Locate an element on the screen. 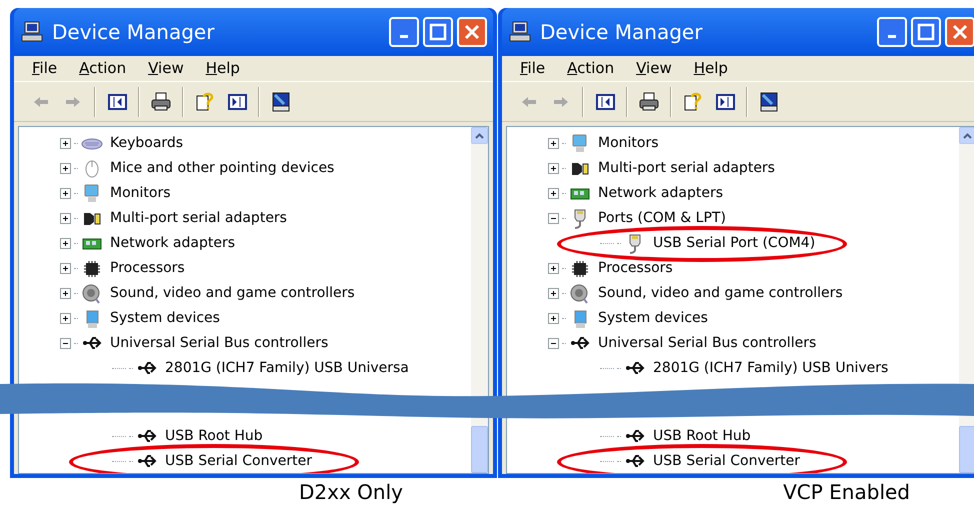 Image resolution: width=974 pixels, height=506 pixels. tree-item: Keyboards is located at coordinates (147, 143).